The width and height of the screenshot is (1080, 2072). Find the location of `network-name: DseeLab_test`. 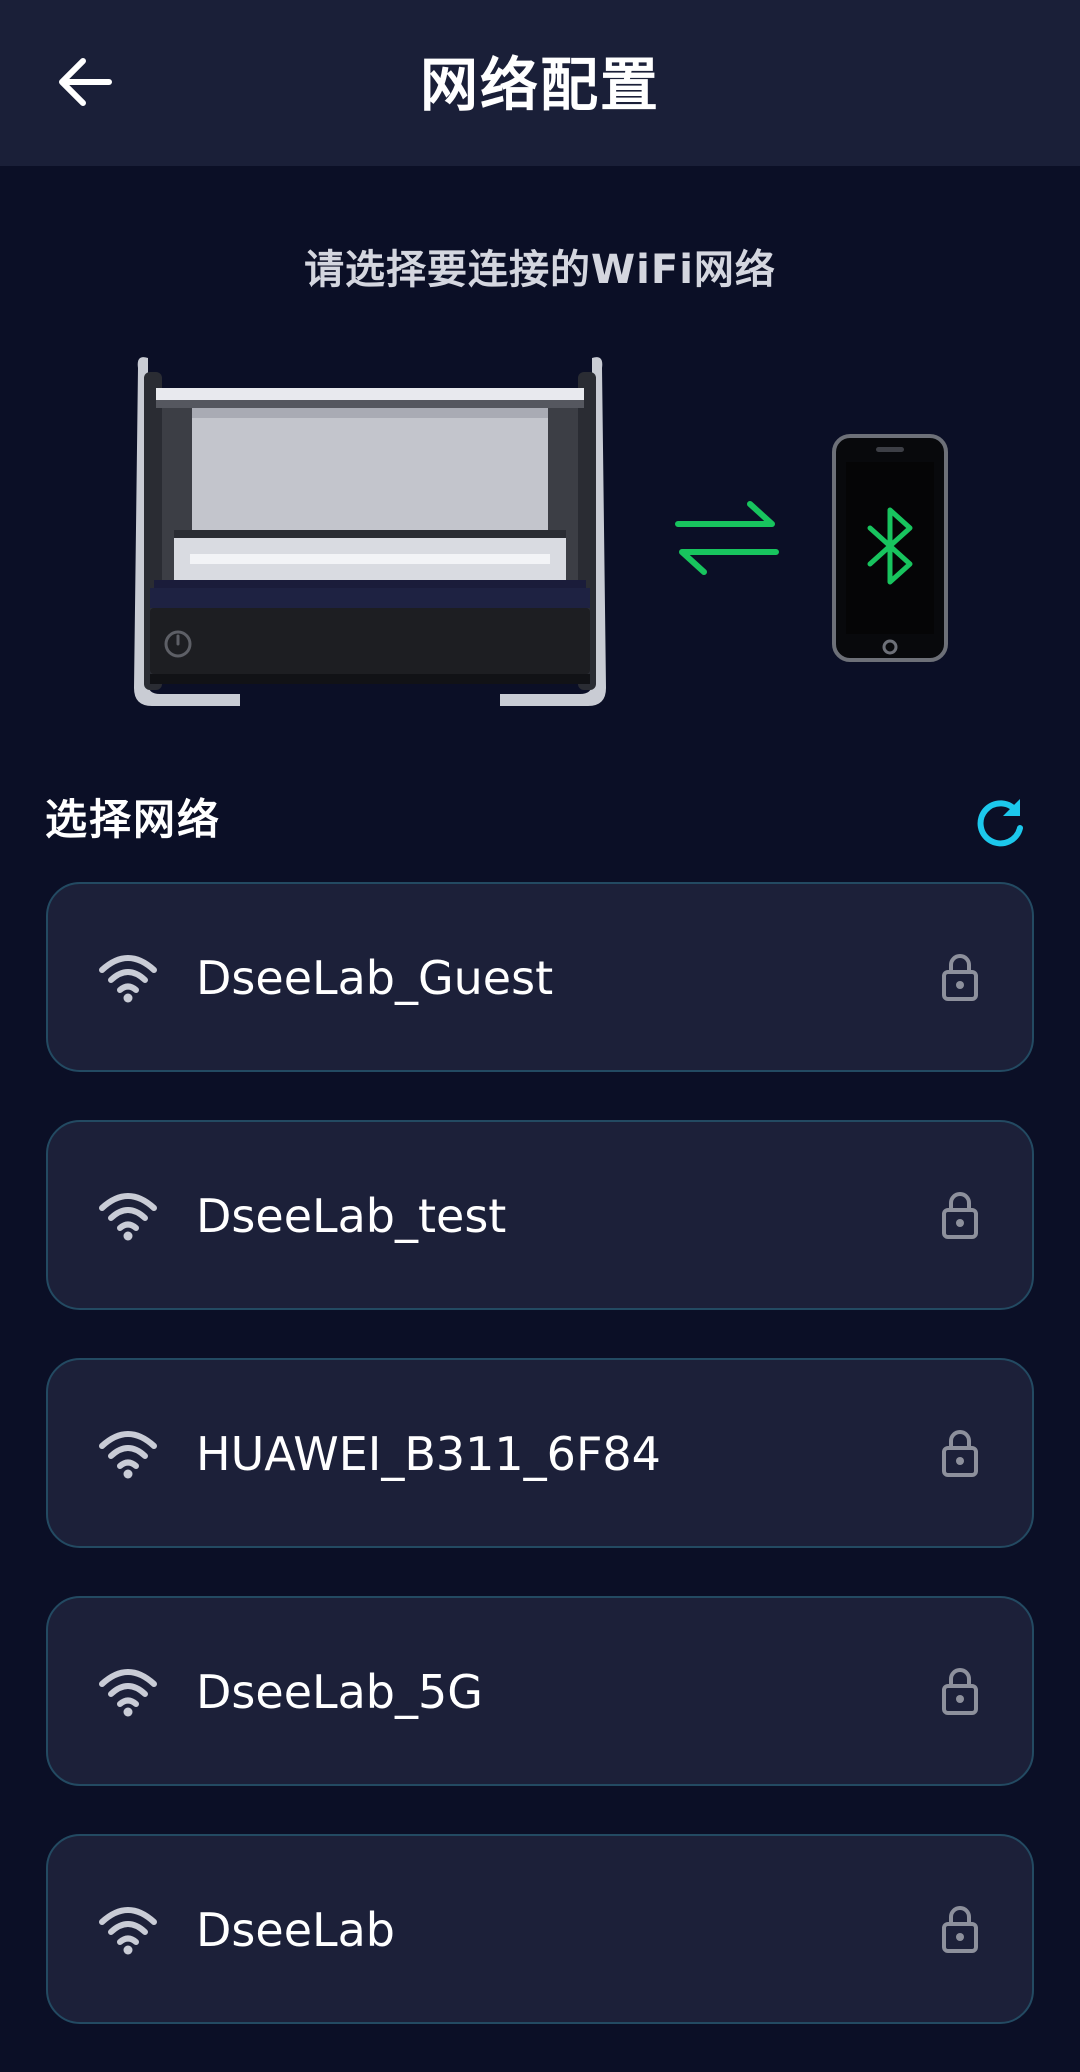

network-name: DseeLab_test is located at coordinates (351, 1216).